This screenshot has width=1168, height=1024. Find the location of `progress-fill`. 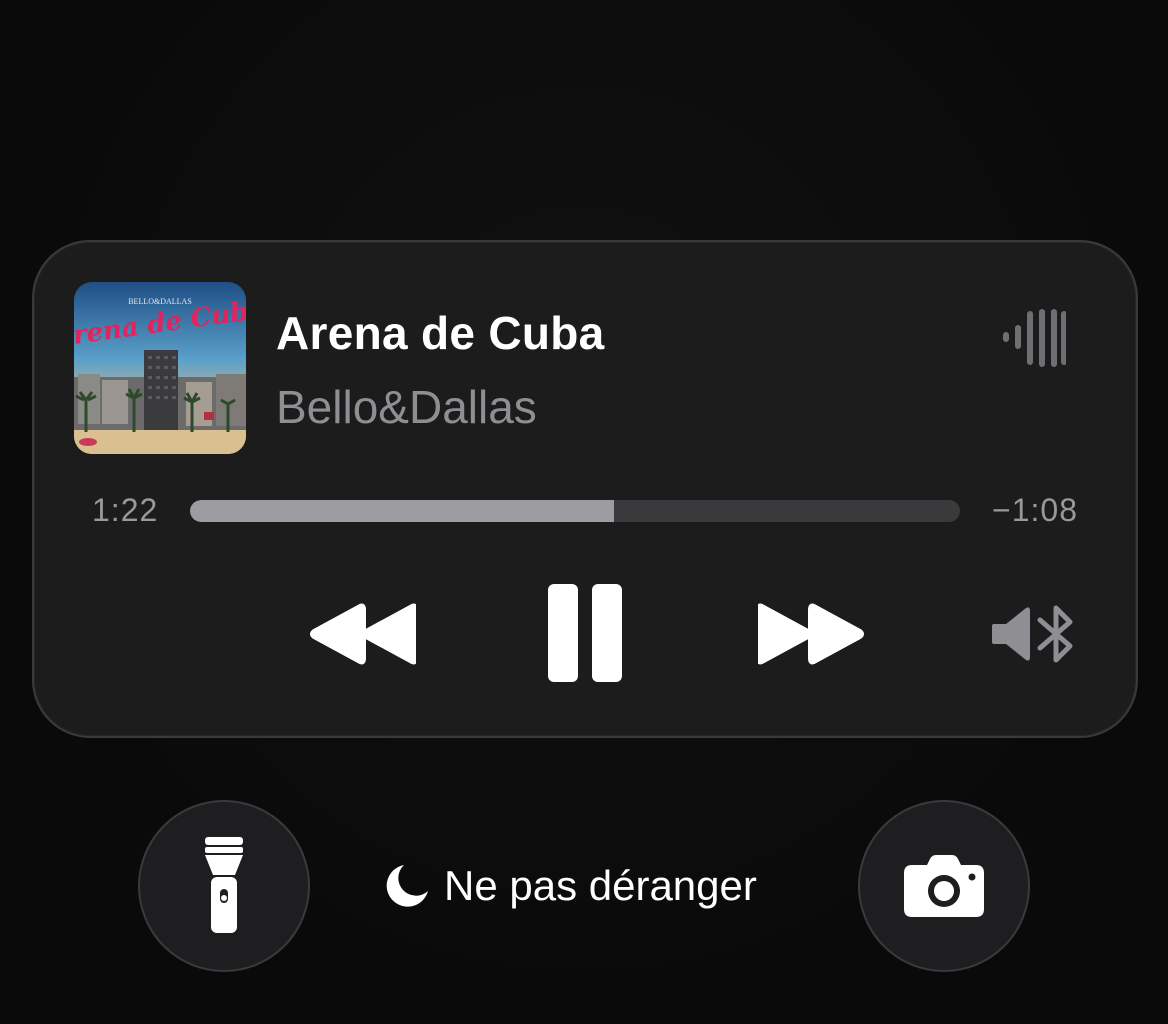

progress-fill is located at coordinates (402, 511).